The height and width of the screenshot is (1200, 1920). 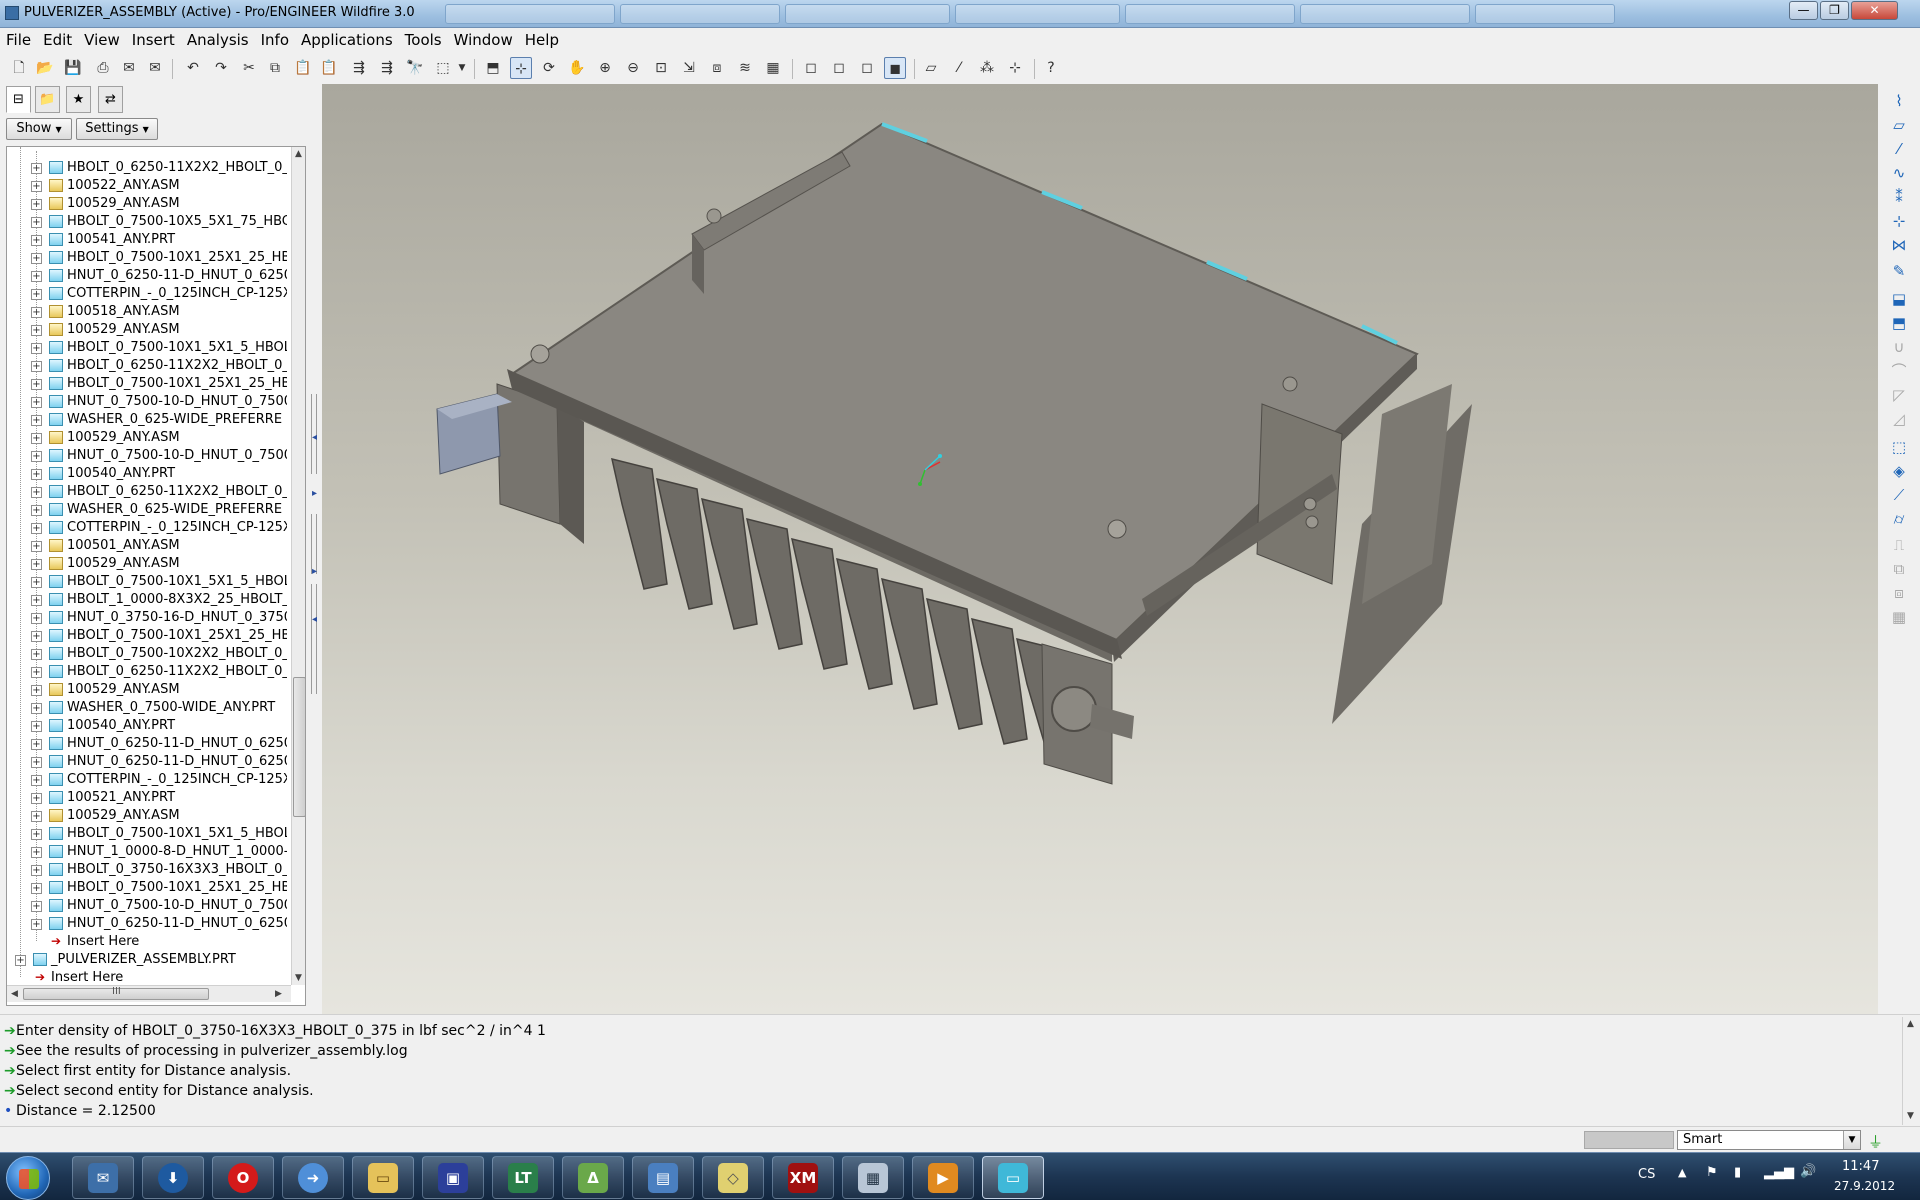 I want to click on clock-time: 11:47, so click(x=1860, y=1166).